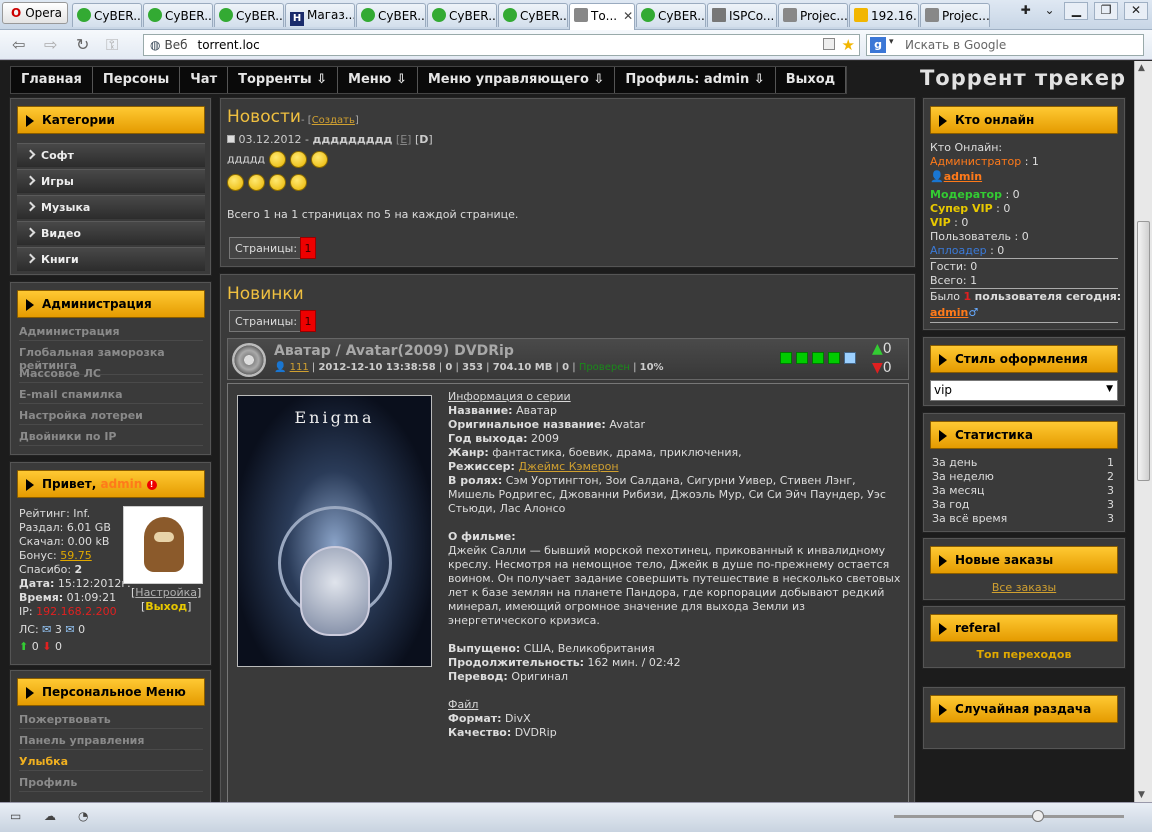  What do you see at coordinates (1050, 12) in the screenshot?
I see `tab-list-icon: ⌄` at bounding box center [1050, 12].